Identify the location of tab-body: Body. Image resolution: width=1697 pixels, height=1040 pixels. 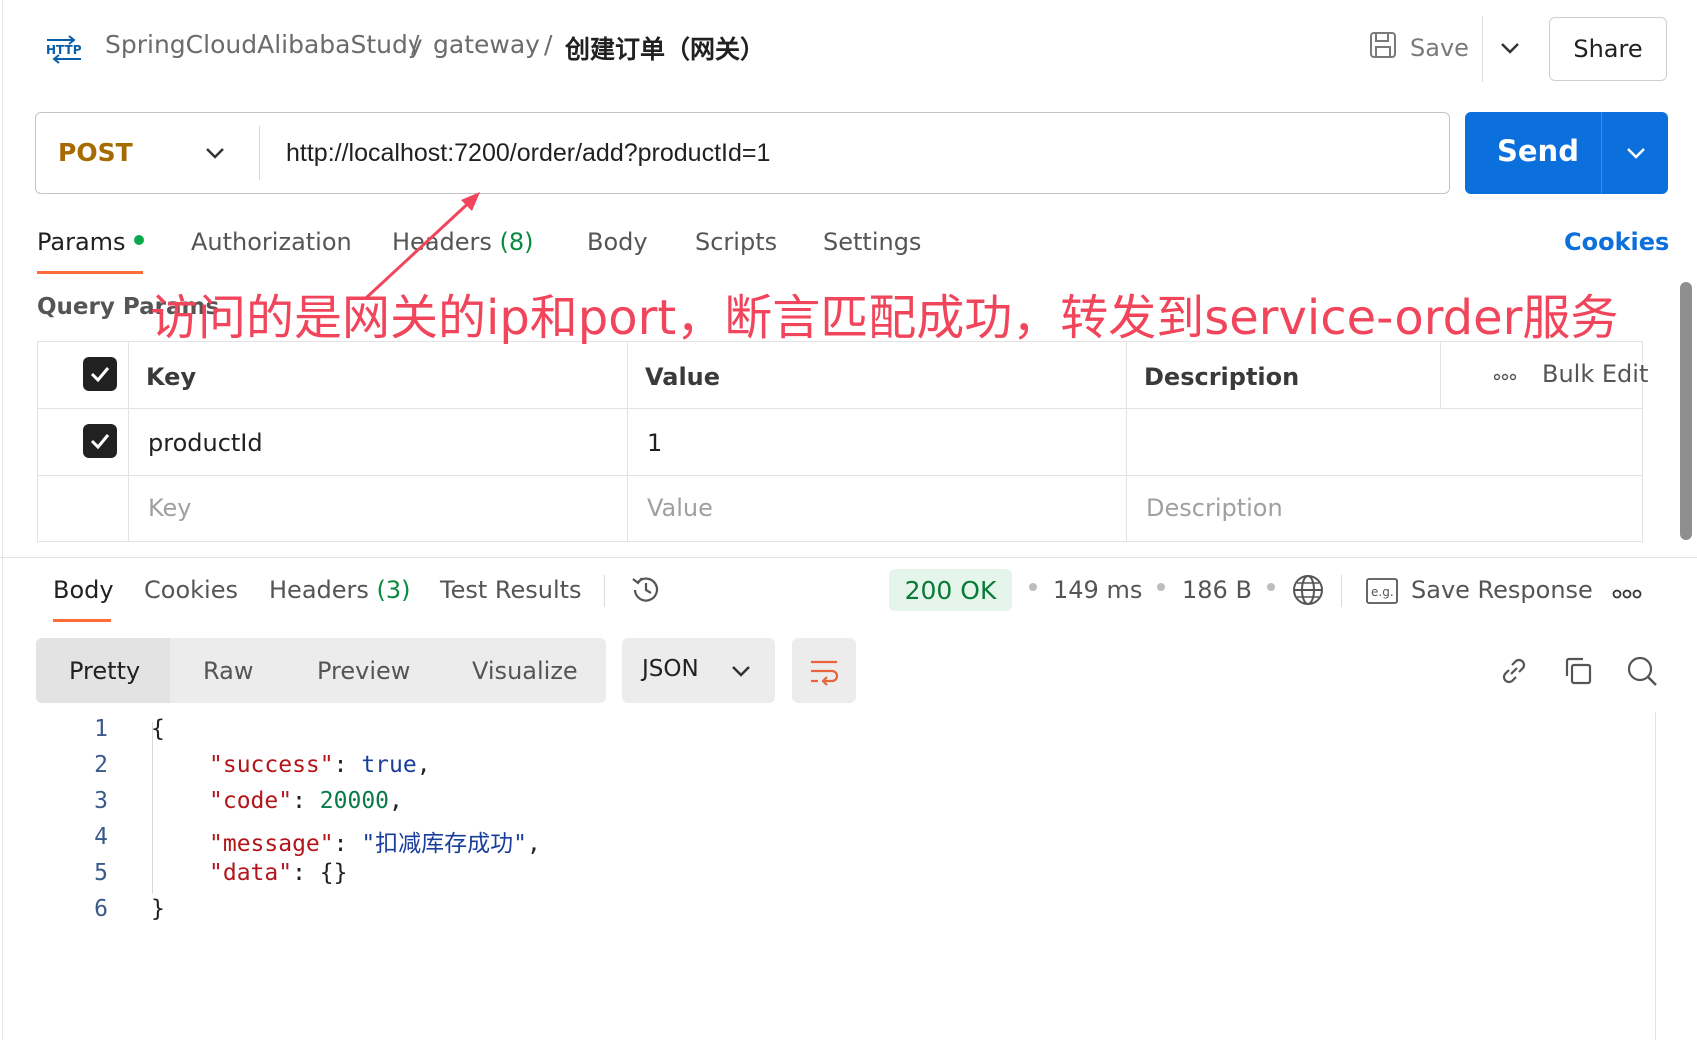
(617, 242).